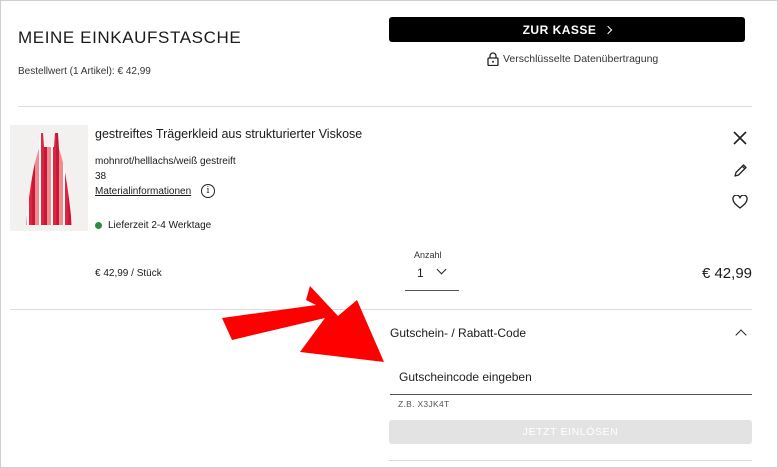  I want to click on checkout-button-label: ZUR KASSE, so click(559, 29).